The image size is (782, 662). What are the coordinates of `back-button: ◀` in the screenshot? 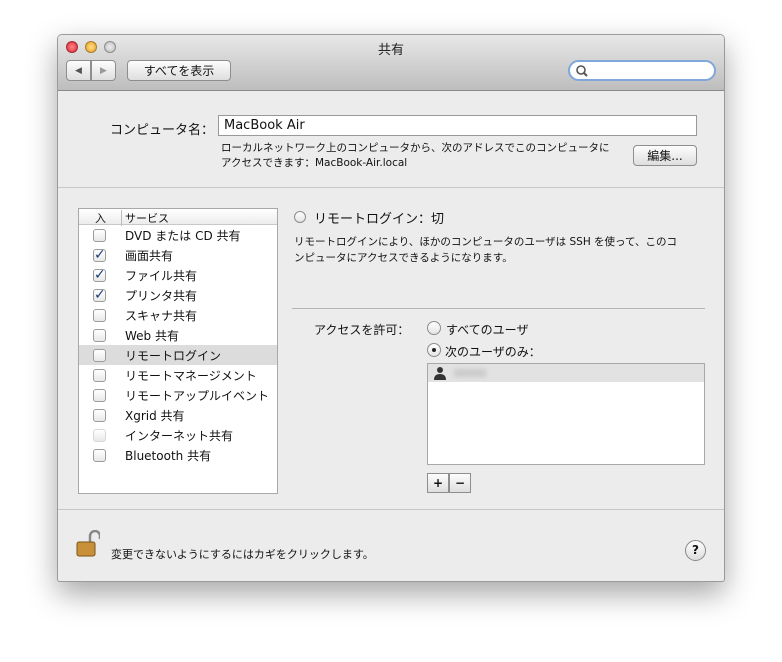 It's located at (78, 70).